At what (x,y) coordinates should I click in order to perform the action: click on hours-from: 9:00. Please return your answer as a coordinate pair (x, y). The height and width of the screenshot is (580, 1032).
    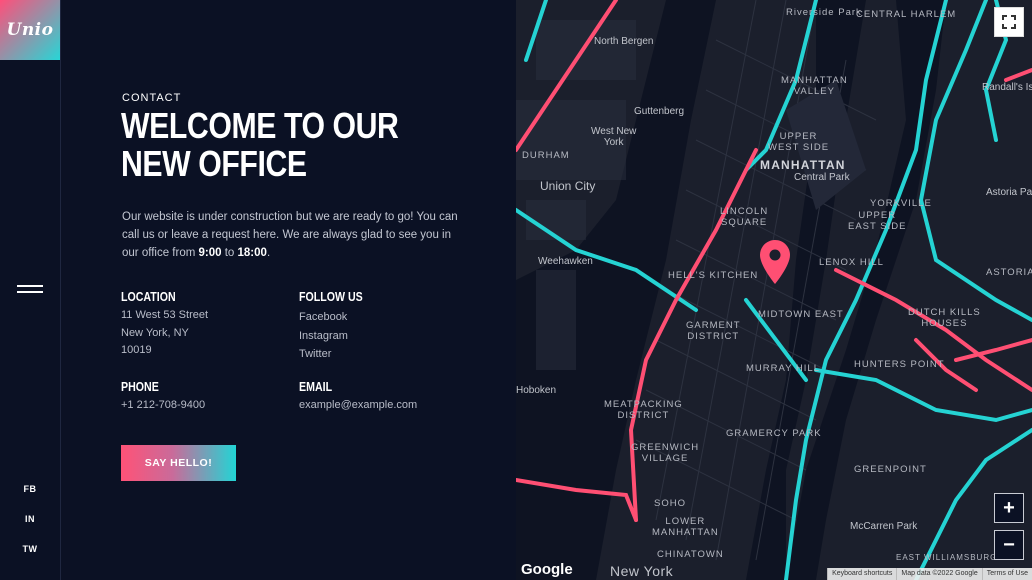
    Looking at the image, I should click on (210, 253).